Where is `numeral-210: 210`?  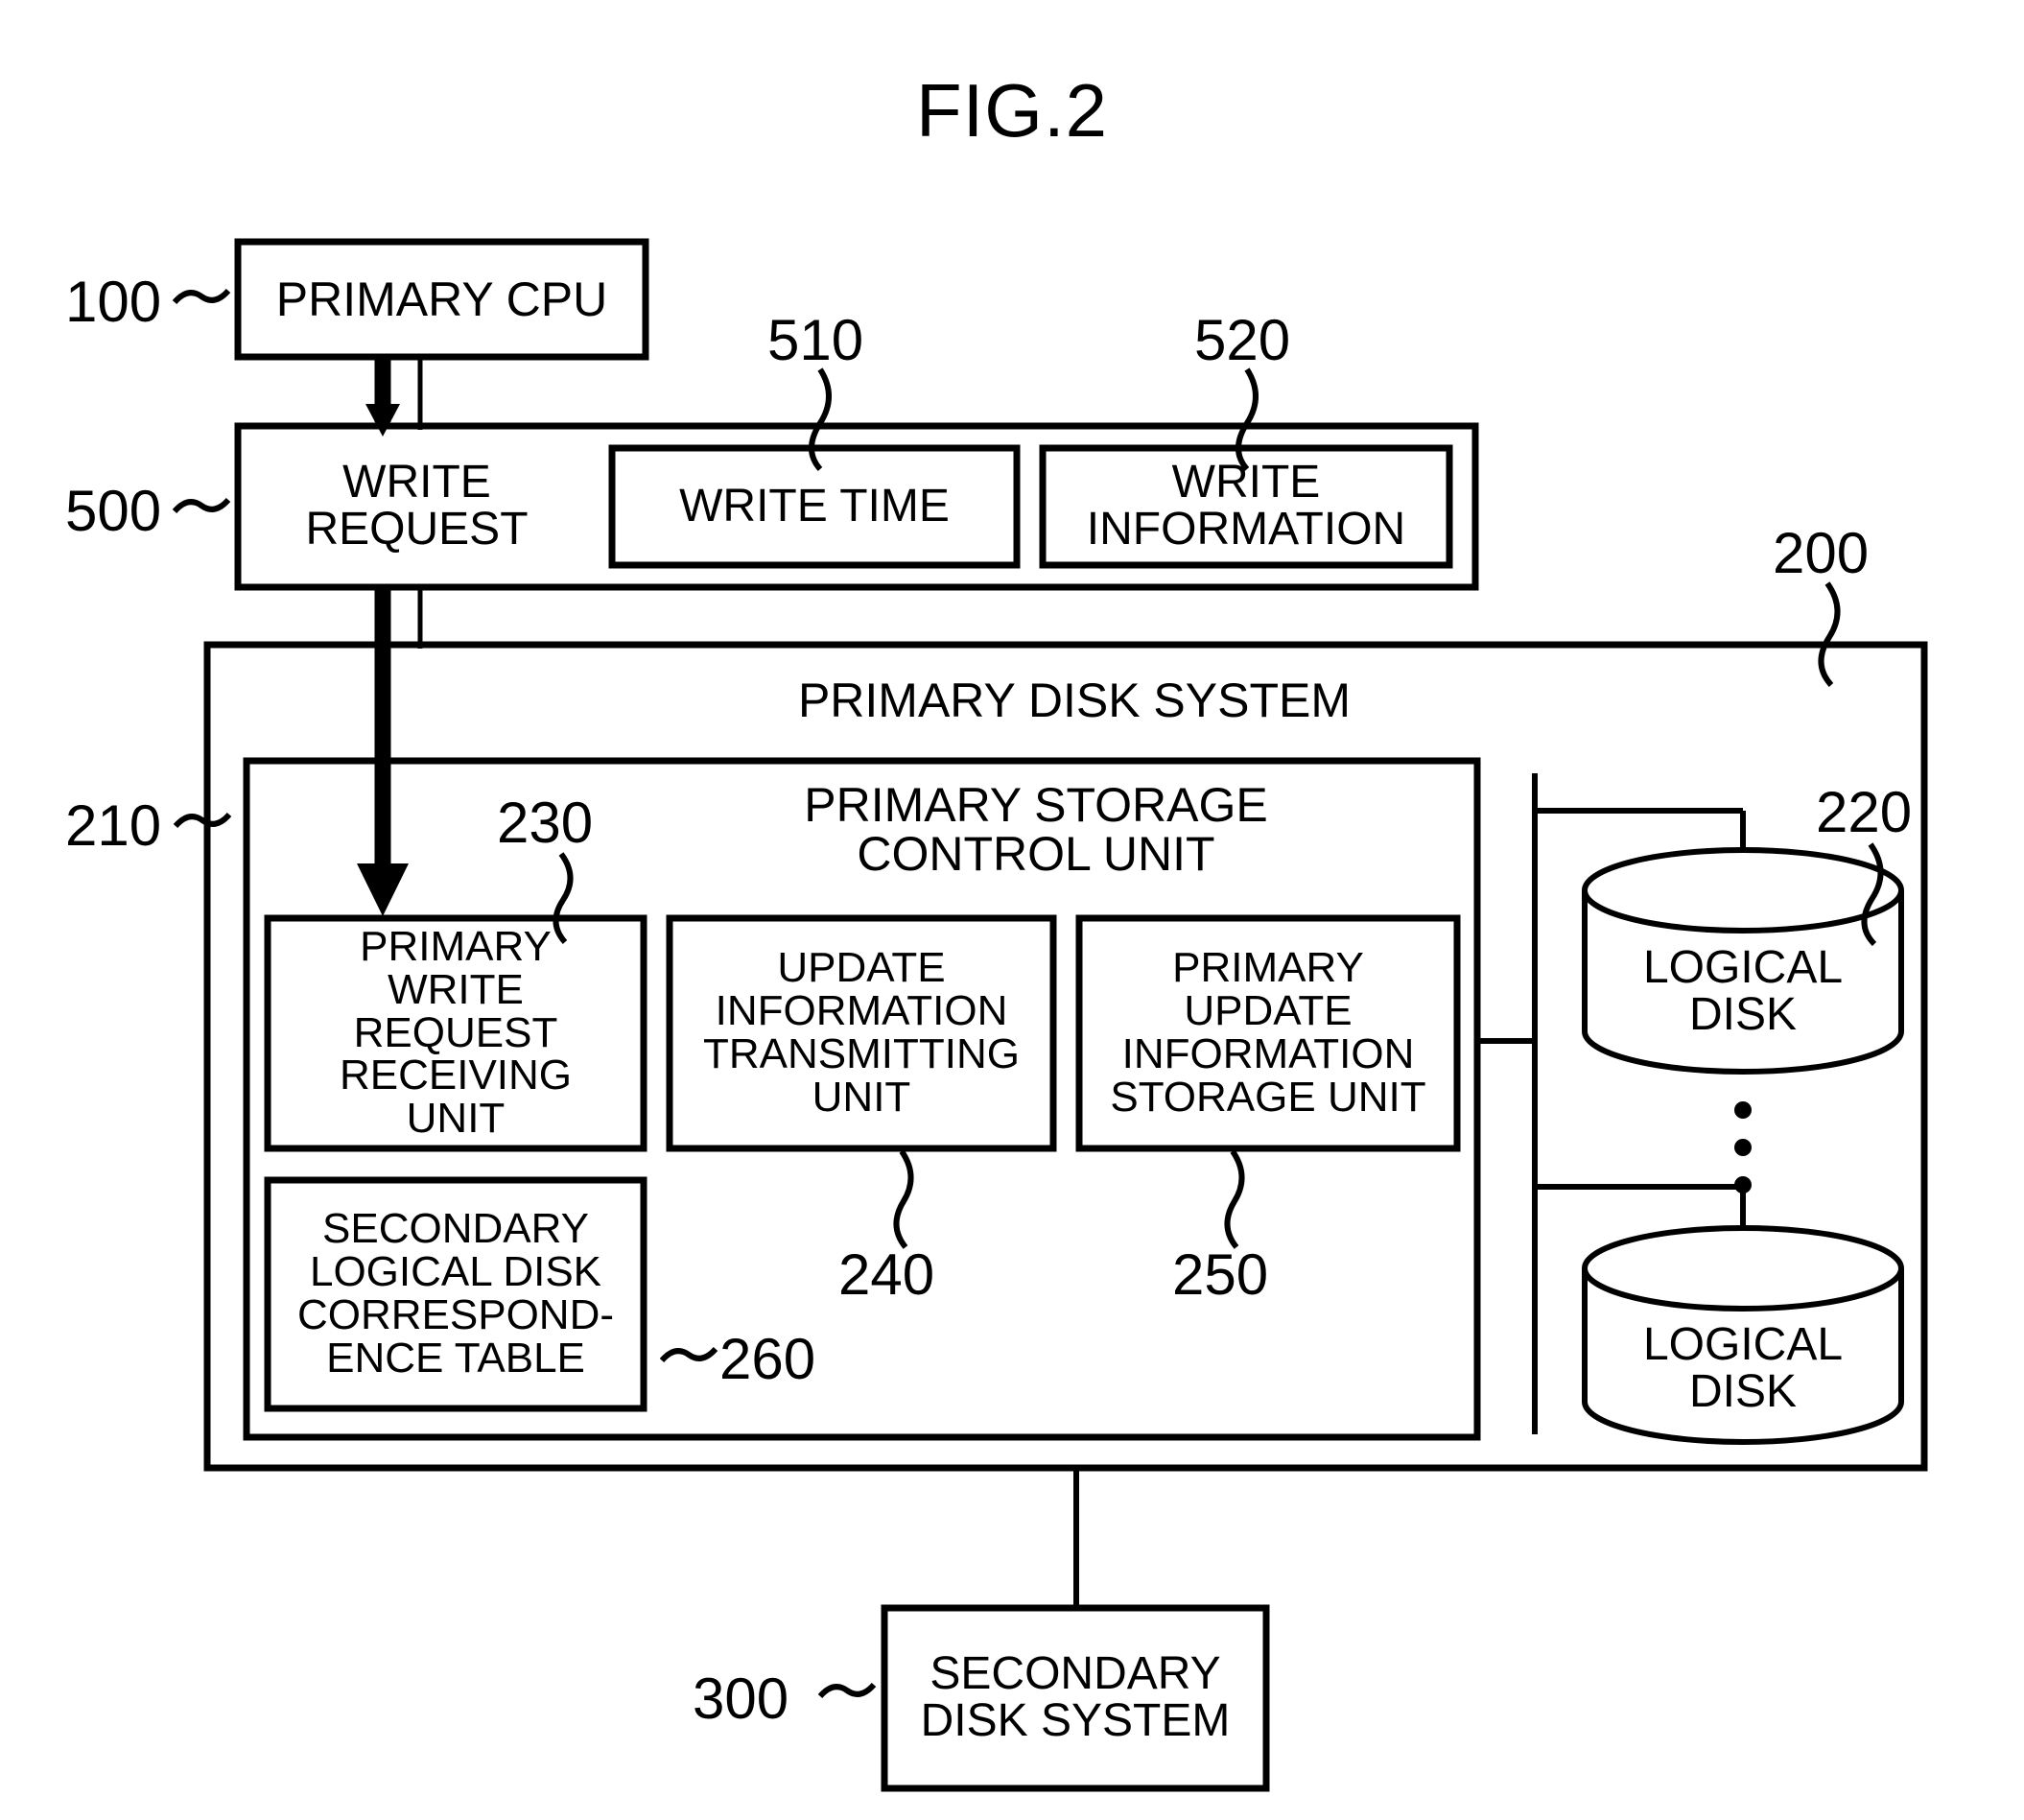 numeral-210: 210 is located at coordinates (114, 826).